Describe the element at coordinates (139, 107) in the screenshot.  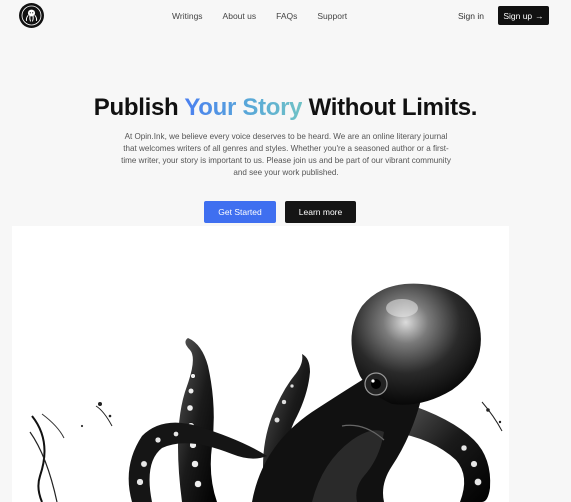
I see `hero-title-start: Publish` at that location.